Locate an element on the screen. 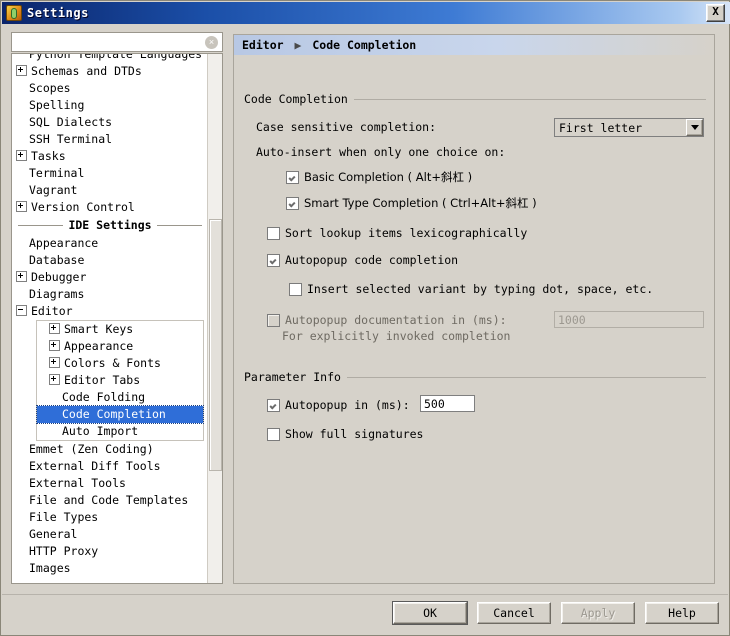 The image size is (730, 636). param-autopopup-label: Autopopup in (ms): is located at coordinates (347, 405).